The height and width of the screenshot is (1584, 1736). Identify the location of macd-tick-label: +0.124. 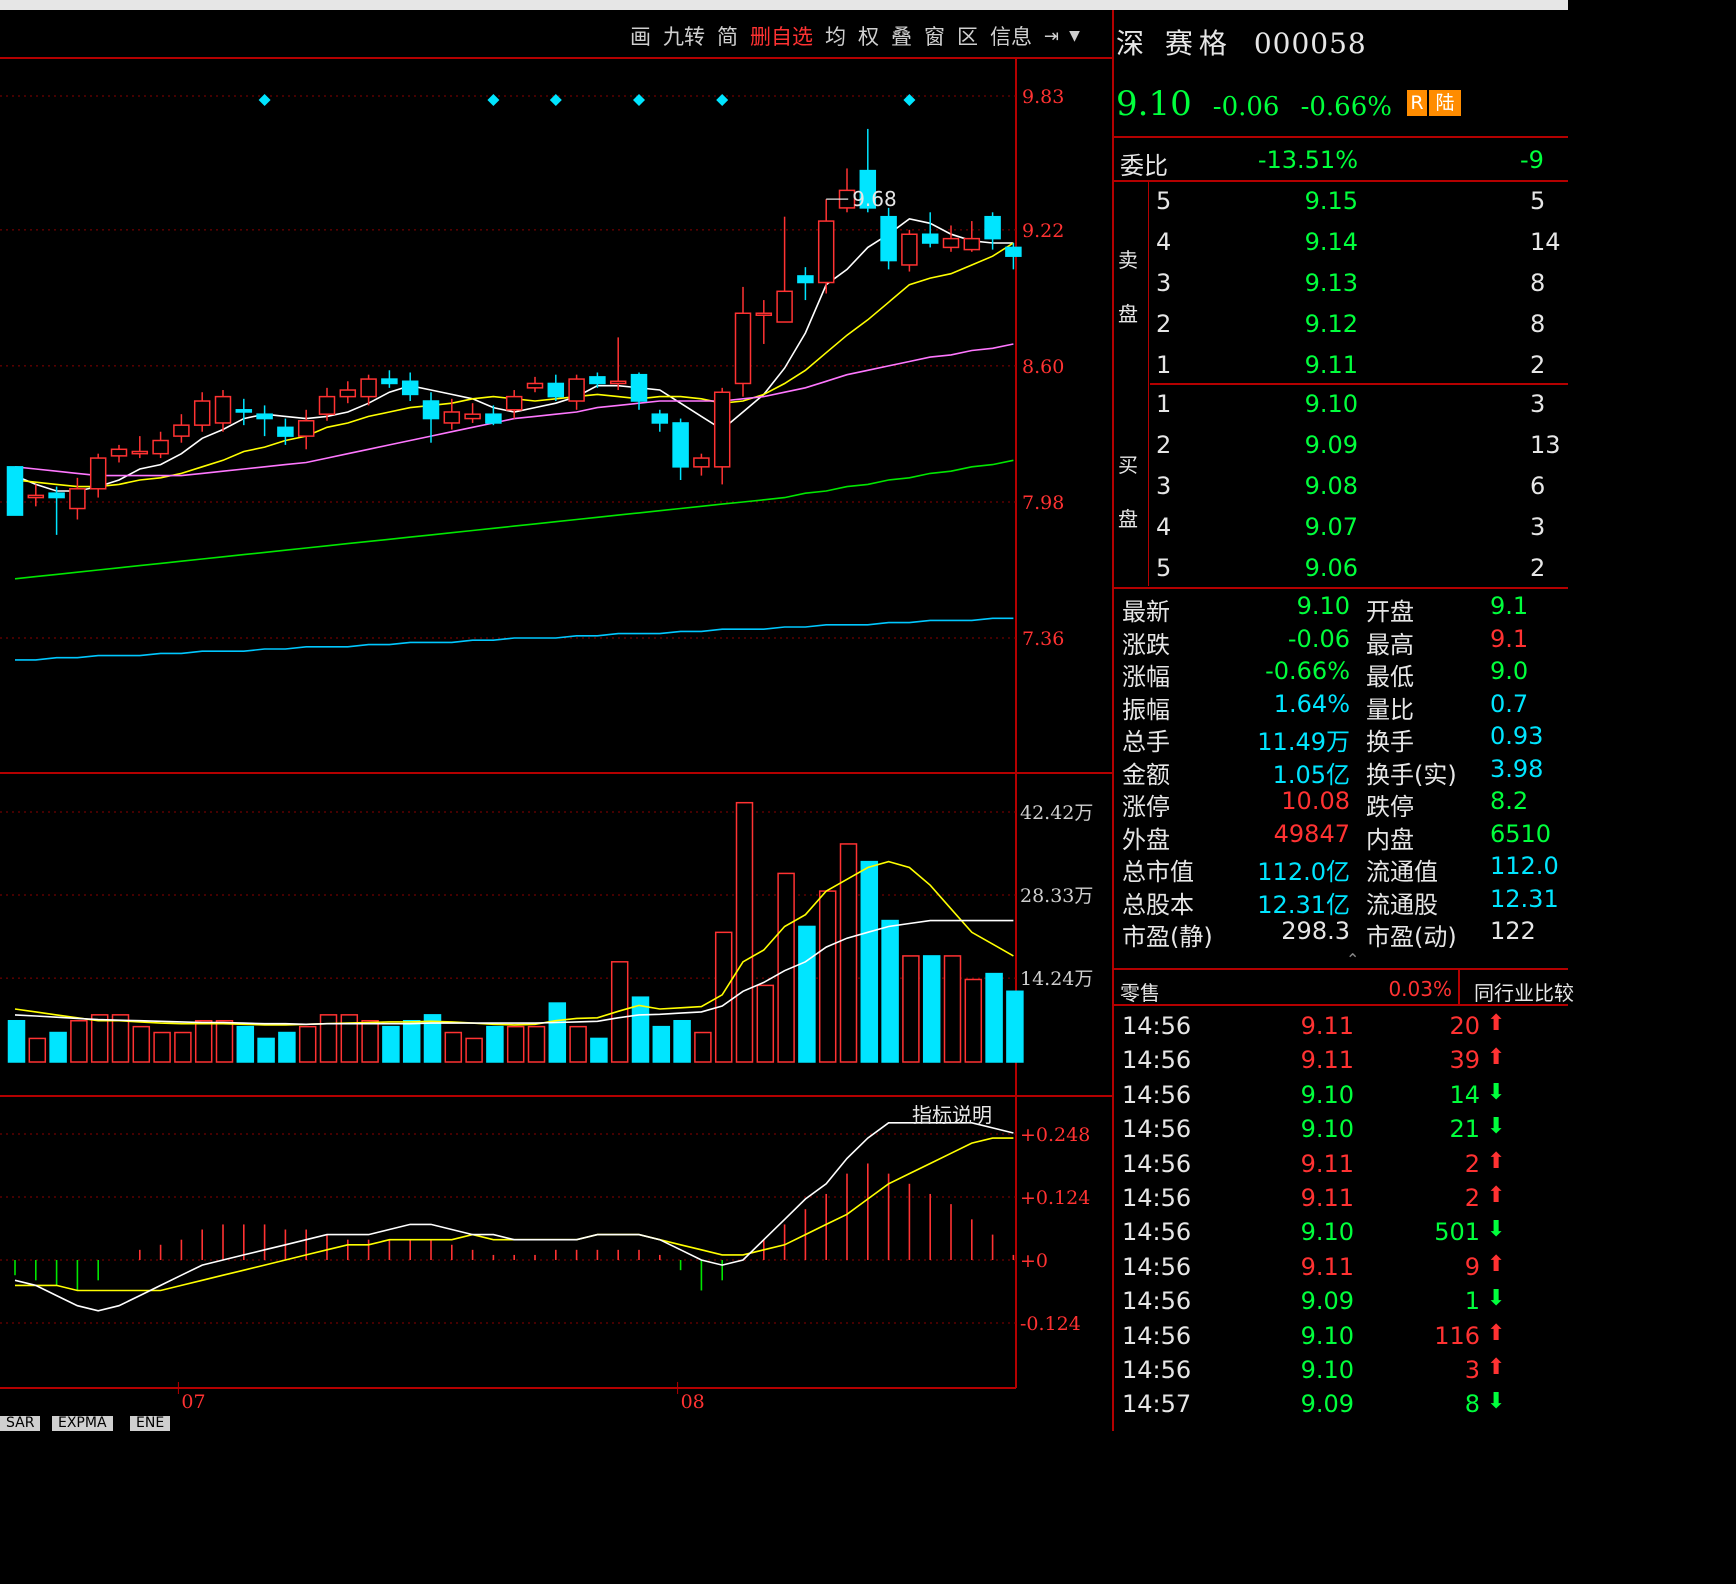
(1055, 1198).